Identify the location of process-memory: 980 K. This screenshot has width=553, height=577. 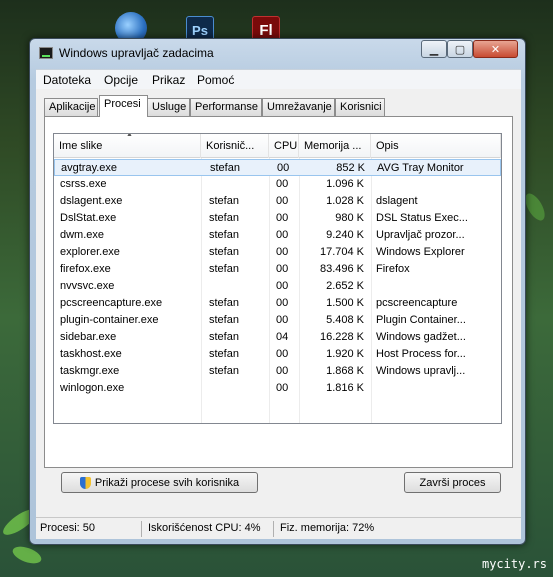
(349, 218).